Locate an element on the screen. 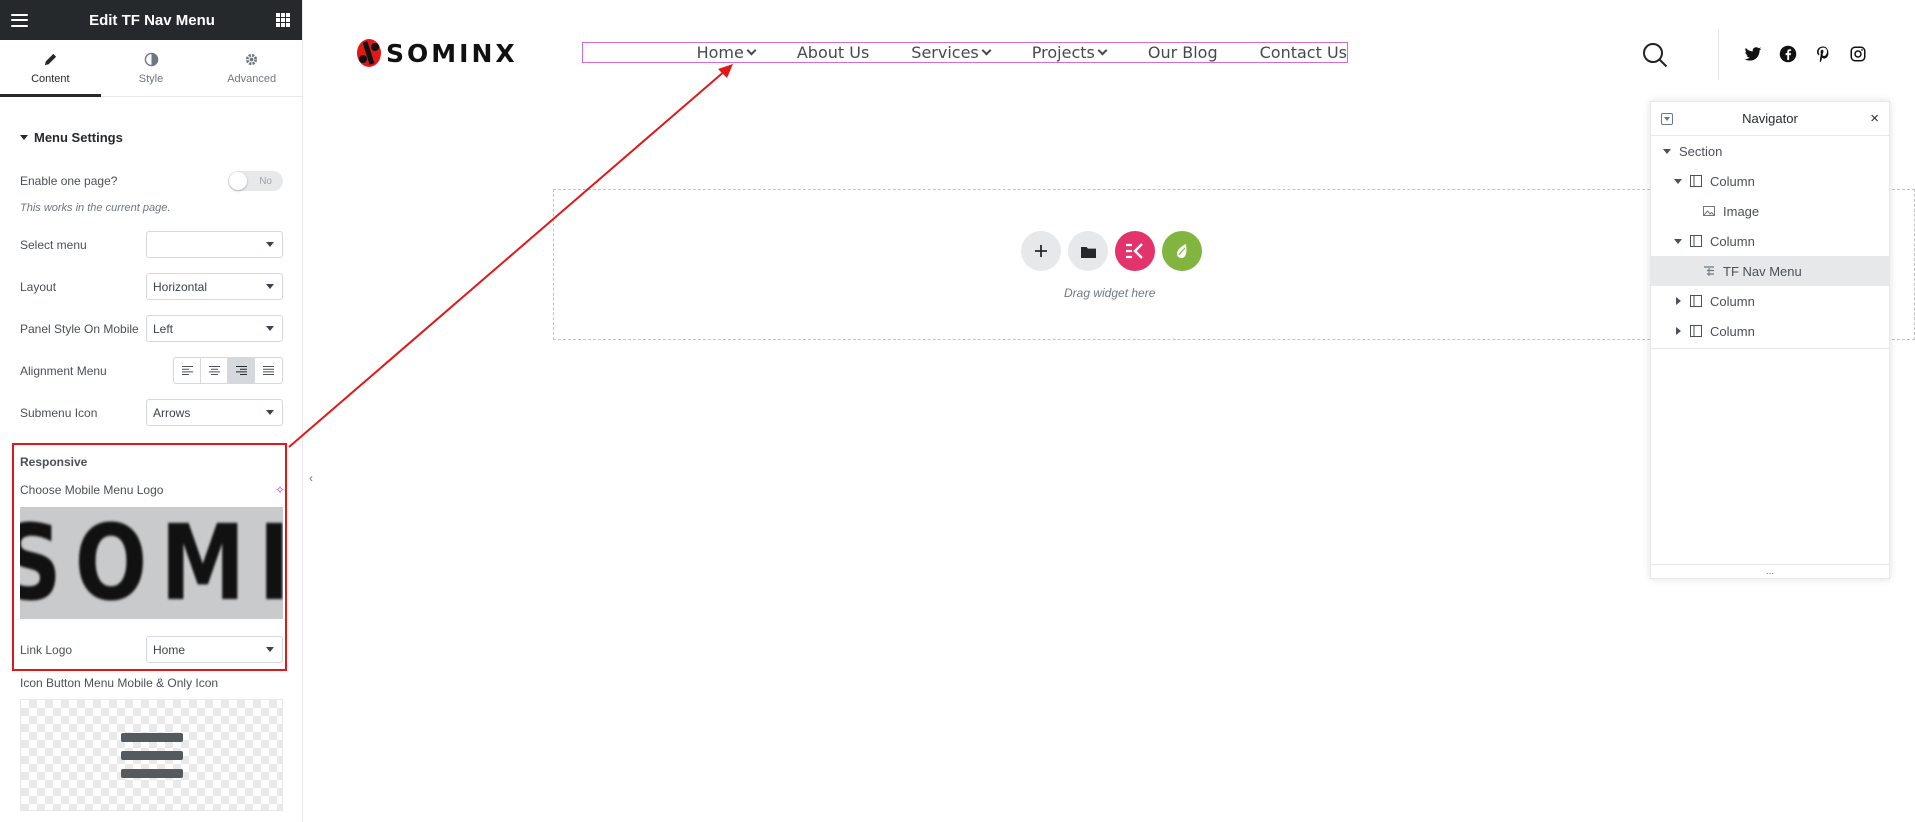  link-logo-value: Home is located at coordinates (169, 649).